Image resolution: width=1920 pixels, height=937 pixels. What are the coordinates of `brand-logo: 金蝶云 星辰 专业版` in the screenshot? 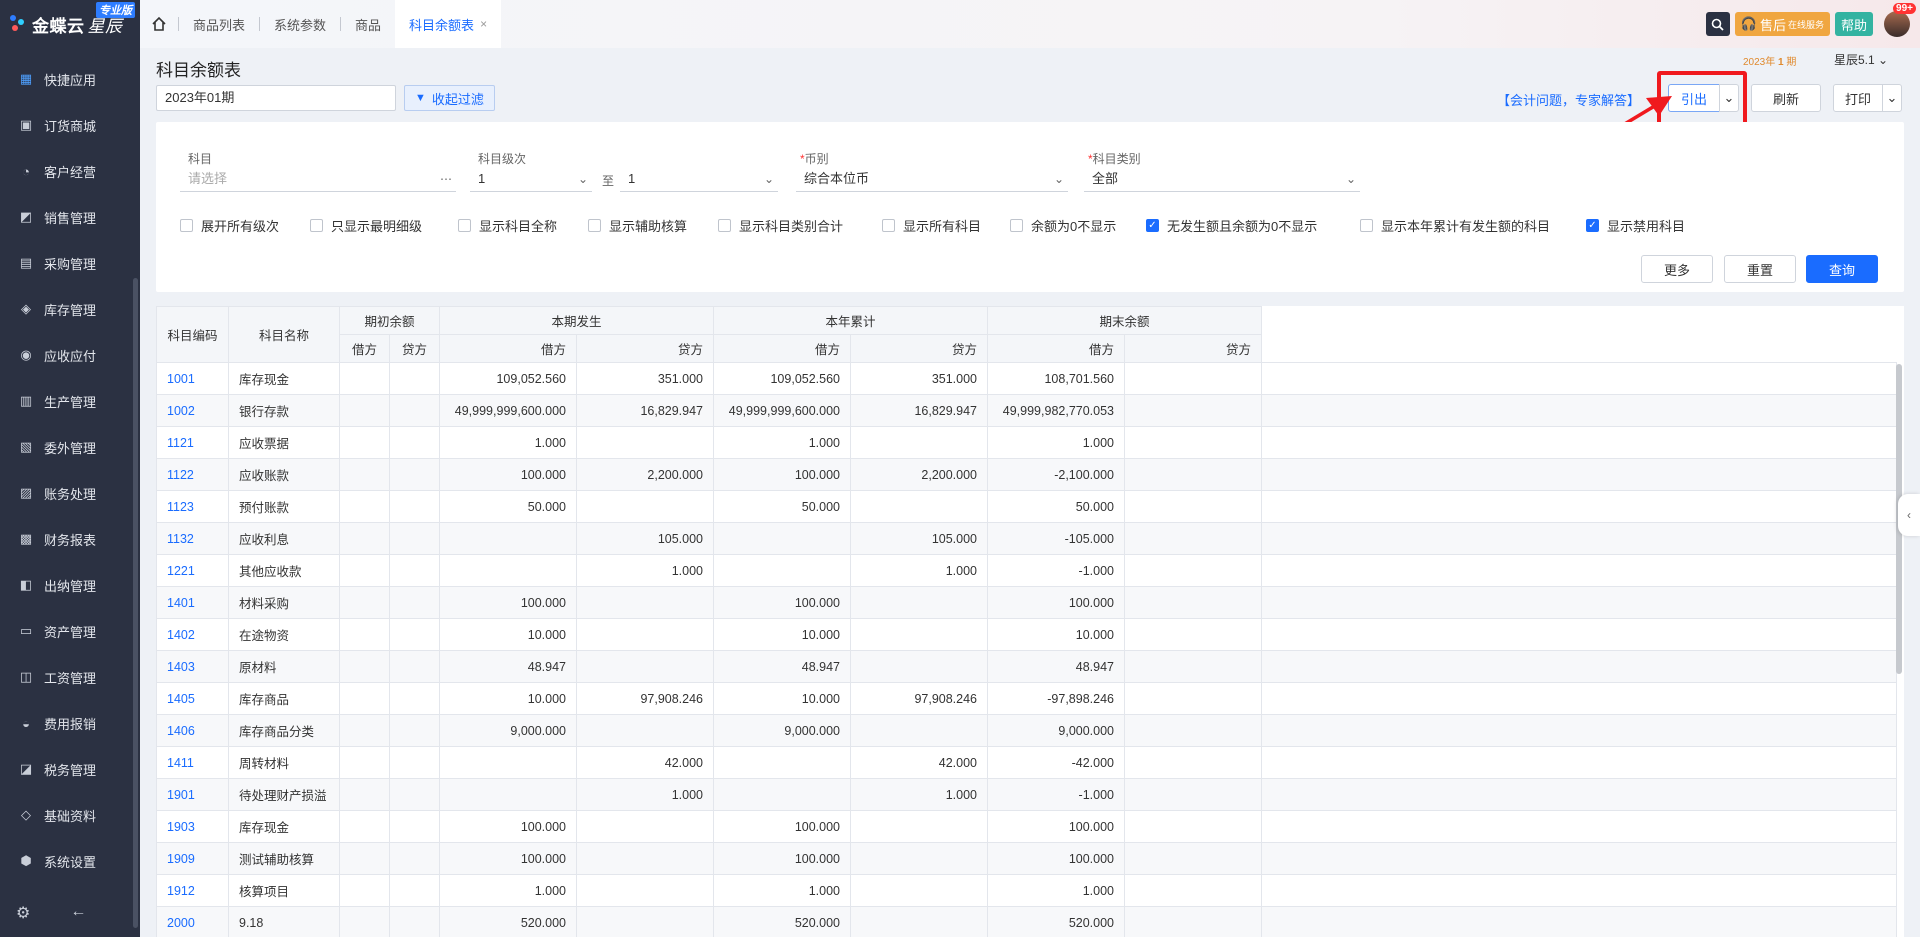 It's located at (70, 24).